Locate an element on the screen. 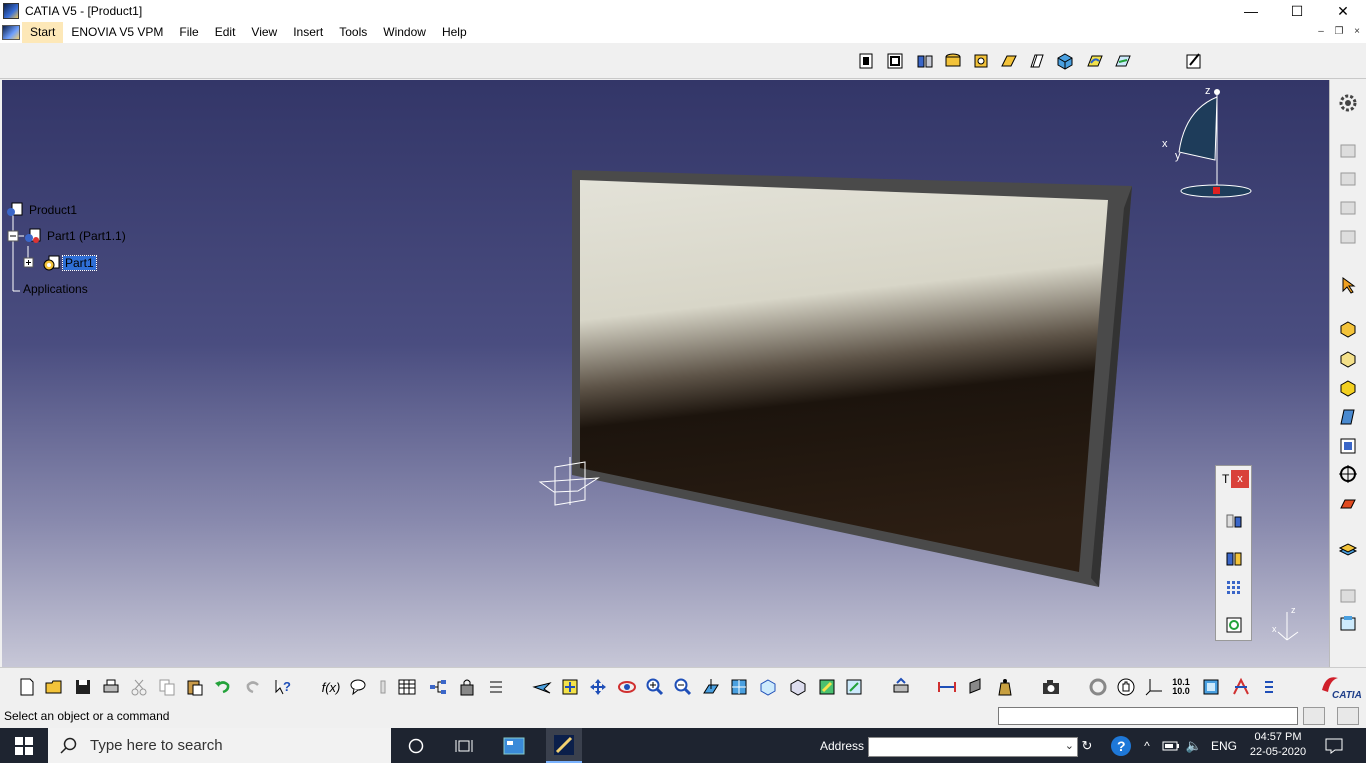 Image resolution: width=1366 pixels, height=763 pixels. multi-view-icon is located at coordinates (739, 687).